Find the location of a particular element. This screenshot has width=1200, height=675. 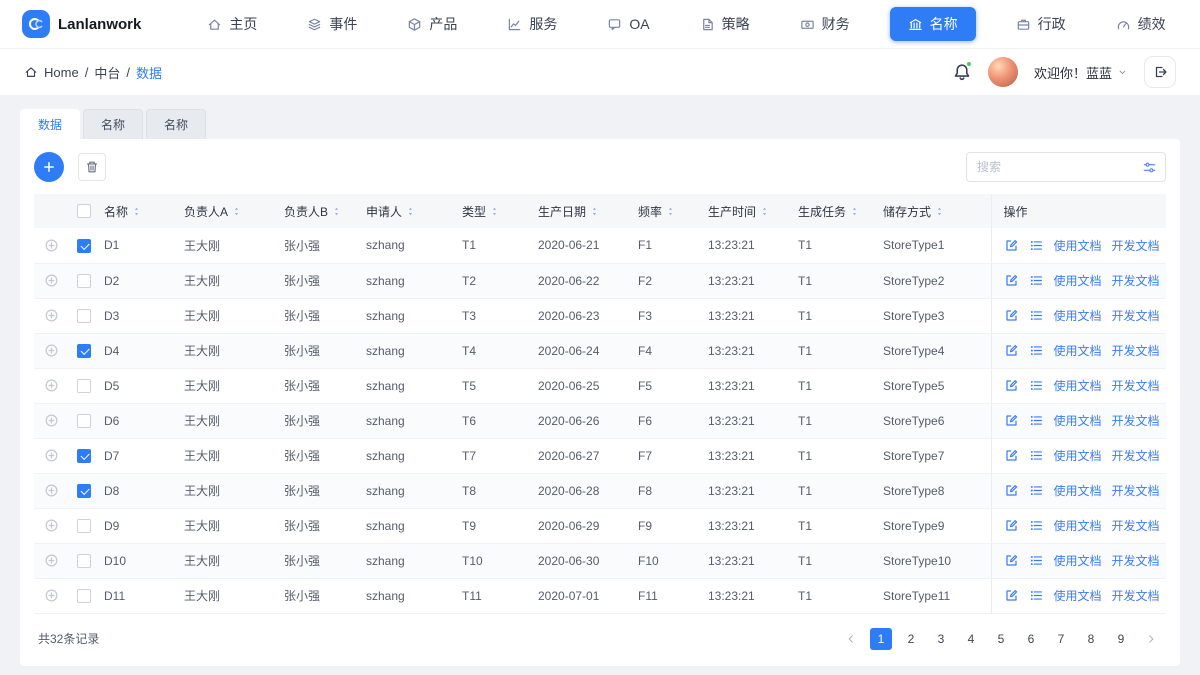

breadcrumb-item-platform: 中台 is located at coordinates (107, 72).